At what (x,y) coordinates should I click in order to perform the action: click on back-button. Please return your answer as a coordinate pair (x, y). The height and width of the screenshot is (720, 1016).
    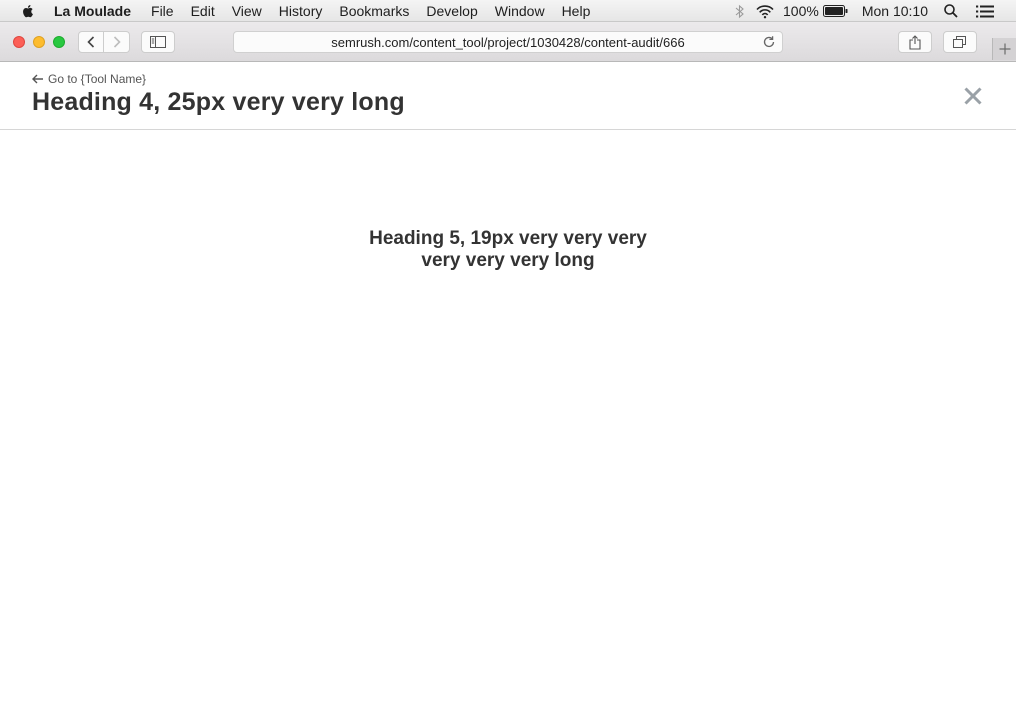
    Looking at the image, I should click on (91, 42).